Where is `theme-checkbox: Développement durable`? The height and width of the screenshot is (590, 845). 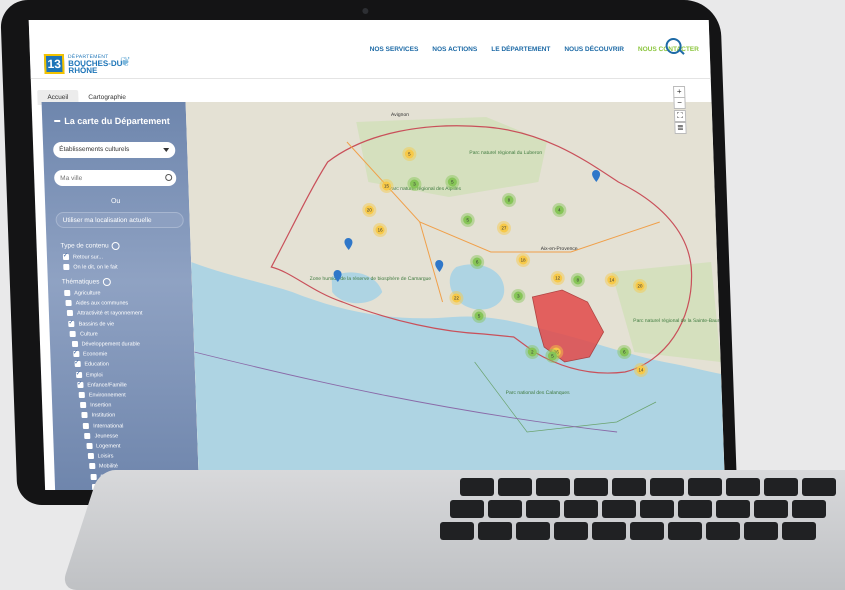 theme-checkbox: Développement durable is located at coordinates (105, 344).